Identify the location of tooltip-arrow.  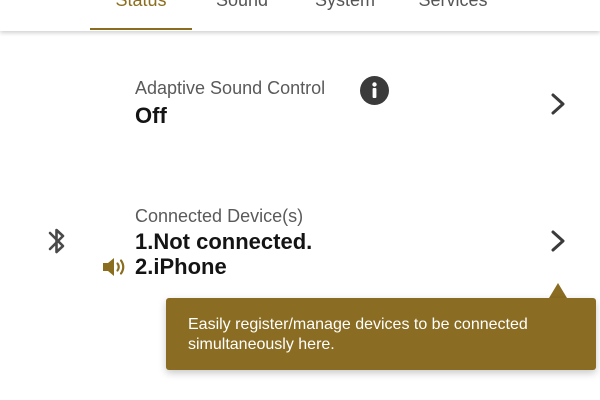
(558, 290).